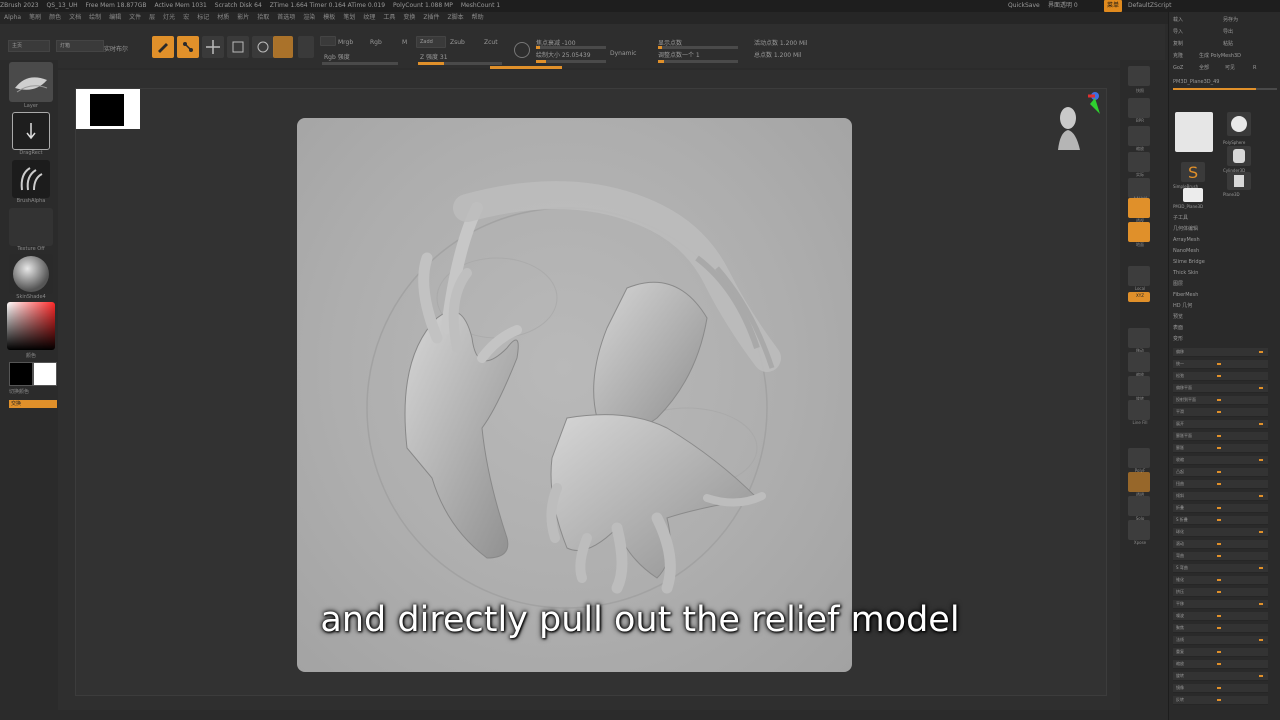 The image size is (1280, 720). What do you see at coordinates (238, 47) in the screenshot?
I see `scale-button` at bounding box center [238, 47].